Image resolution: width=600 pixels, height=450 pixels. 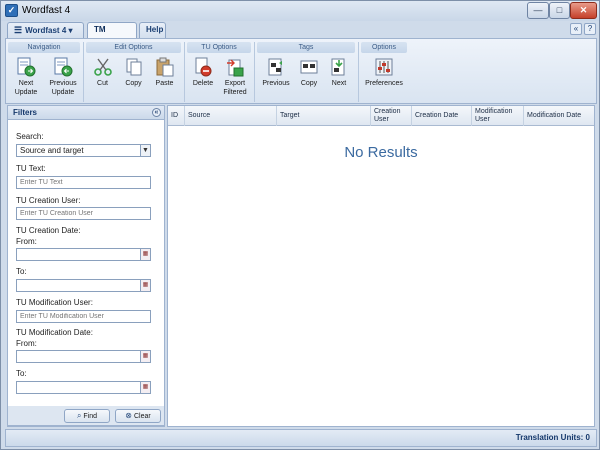 What do you see at coordinates (48, 200) in the screenshot?
I see `creation-user-label: TU Creation User:` at bounding box center [48, 200].